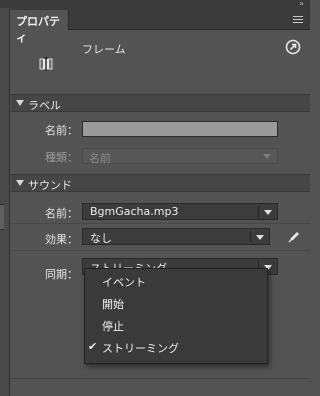 This screenshot has width=320, height=396. Describe the element at coordinates (293, 47) in the screenshot. I see `goto-icon` at that location.